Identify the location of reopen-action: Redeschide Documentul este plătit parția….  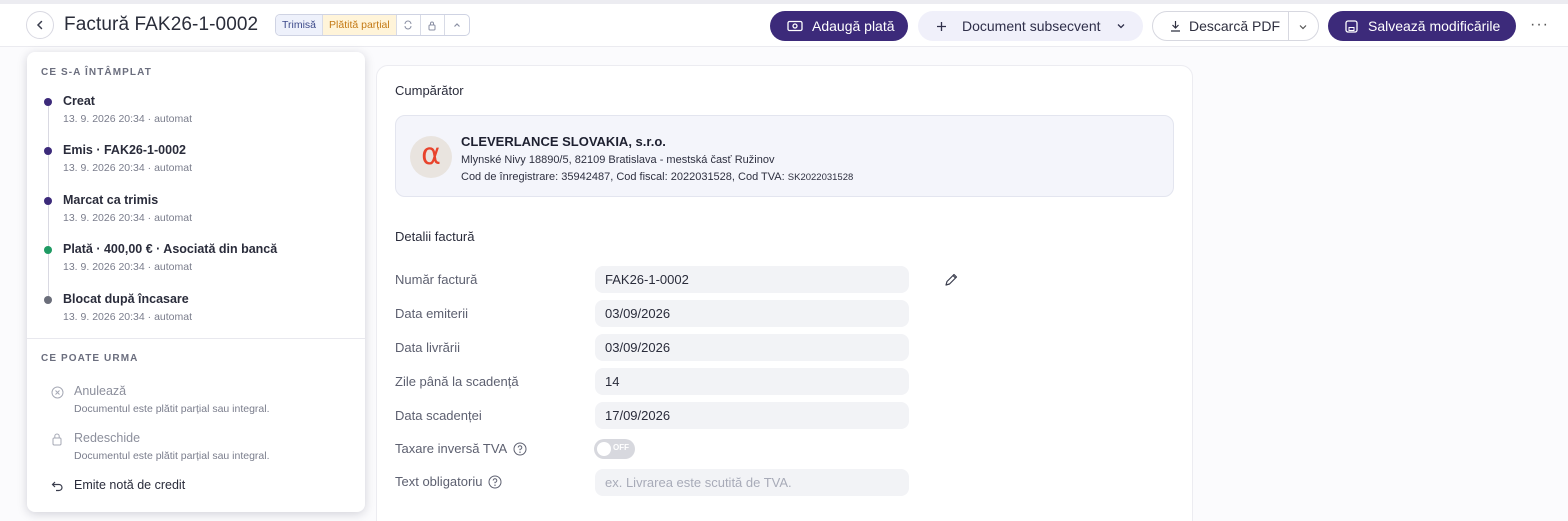
(204, 451).